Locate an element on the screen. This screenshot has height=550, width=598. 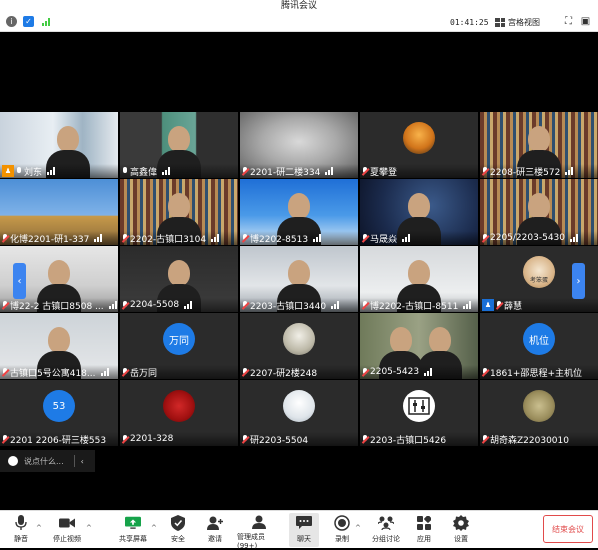
participant-tile: 博2202-古镇口-8511 is located at coordinates (419, 279).